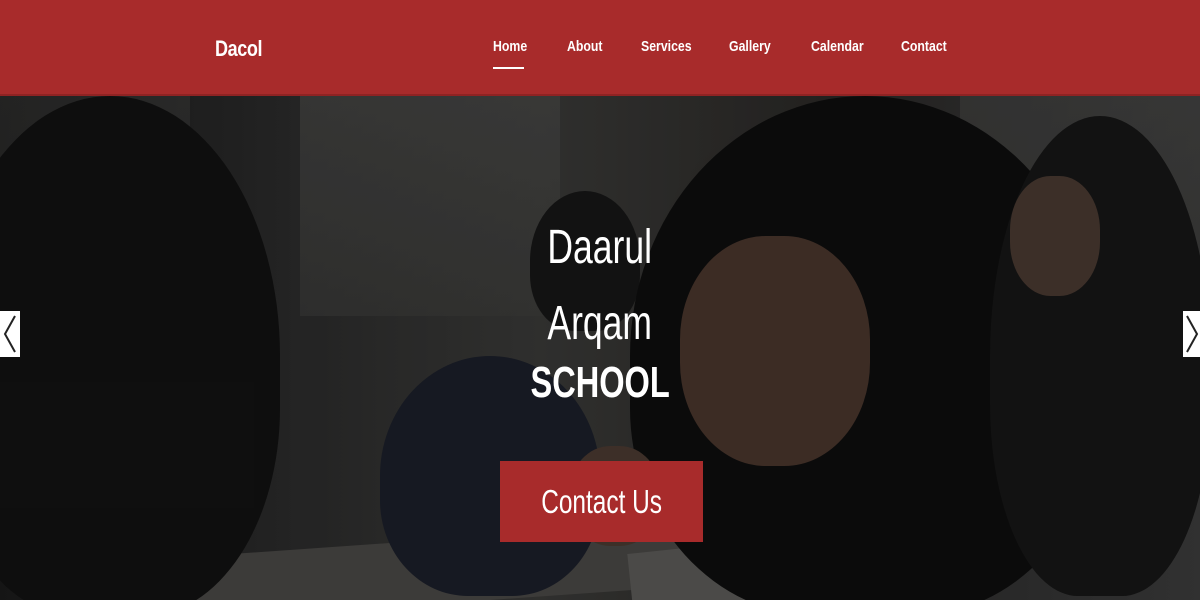 The height and width of the screenshot is (600, 1200). Describe the element at coordinates (601, 501) in the screenshot. I see `contact-us-button: Contact Us` at that location.